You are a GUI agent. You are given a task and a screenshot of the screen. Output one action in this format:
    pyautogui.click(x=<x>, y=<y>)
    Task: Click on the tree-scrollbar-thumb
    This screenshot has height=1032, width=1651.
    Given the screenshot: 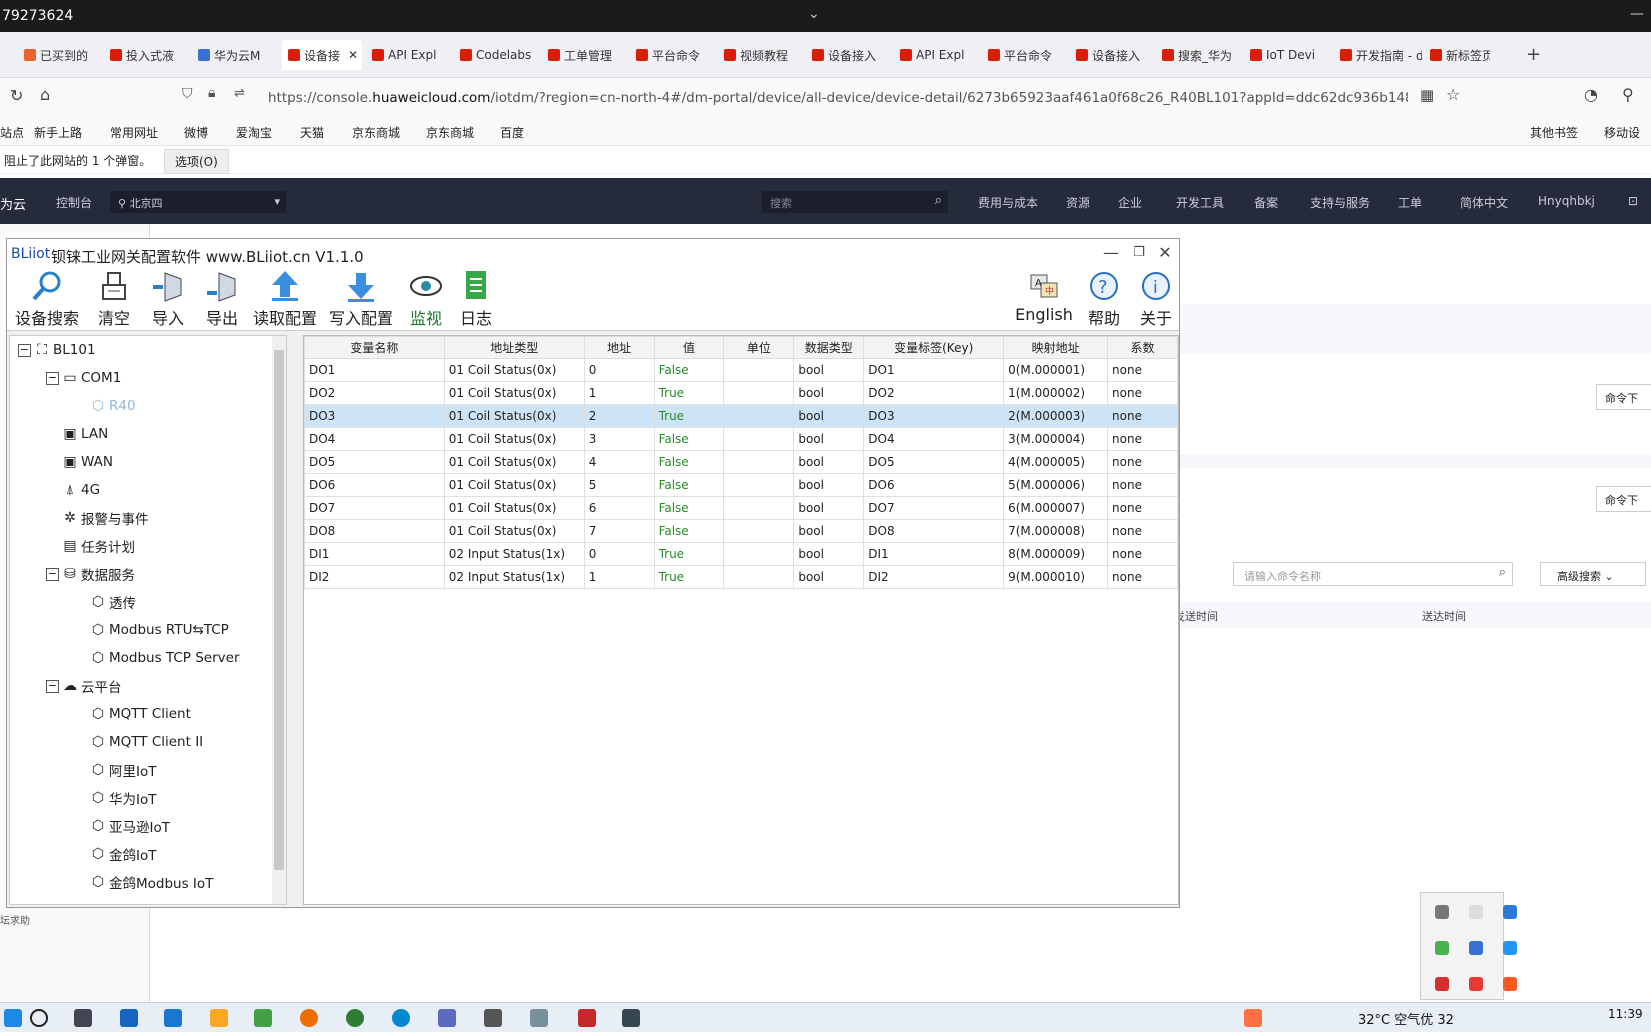 What is the action you would take?
    pyautogui.click(x=279, y=610)
    